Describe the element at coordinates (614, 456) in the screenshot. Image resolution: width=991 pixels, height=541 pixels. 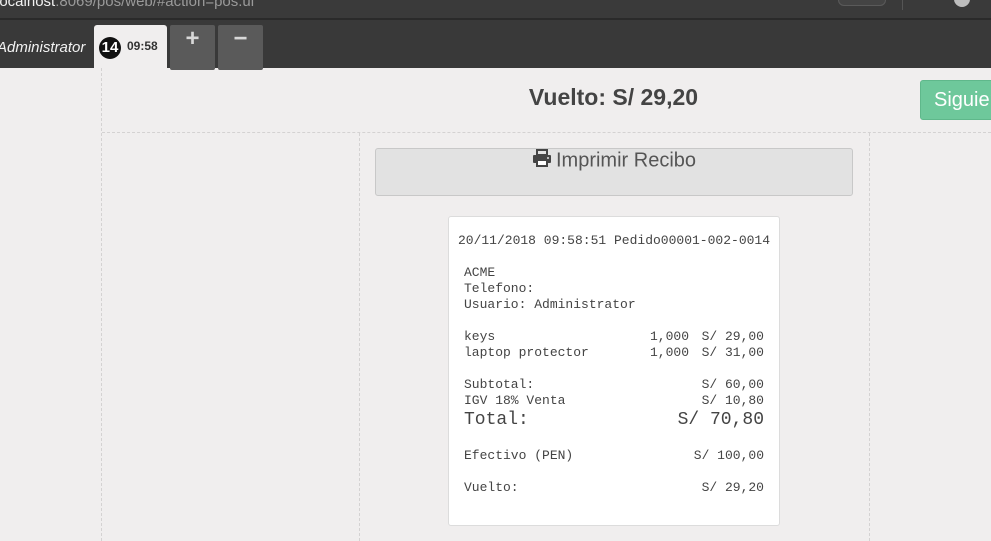
I see `receipt-payment: Efectivo (PEN) S/ 100,00` at that location.